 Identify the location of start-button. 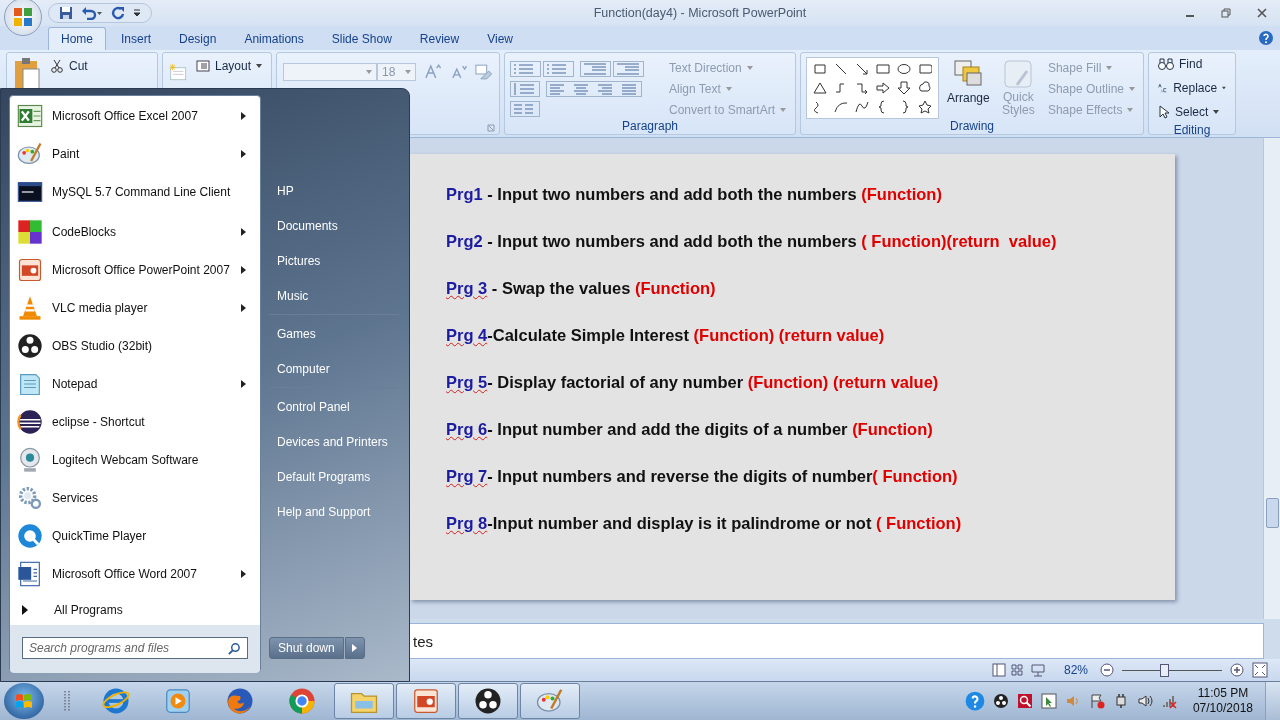
(24, 701).